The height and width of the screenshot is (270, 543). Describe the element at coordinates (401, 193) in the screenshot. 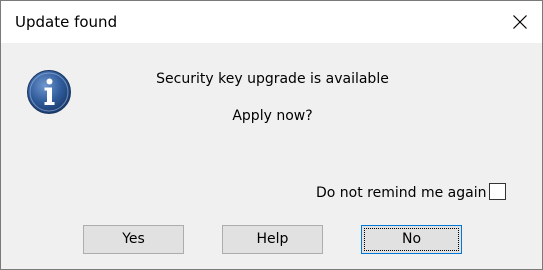

I see `remind-checkbox-label: Do not remind me again` at that location.